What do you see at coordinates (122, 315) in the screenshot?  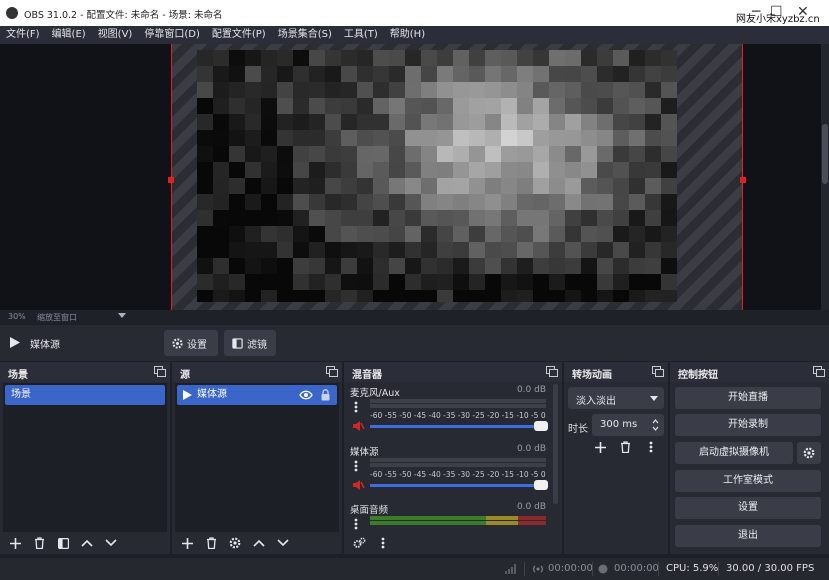 I see `zoom-dropdown-icon` at bounding box center [122, 315].